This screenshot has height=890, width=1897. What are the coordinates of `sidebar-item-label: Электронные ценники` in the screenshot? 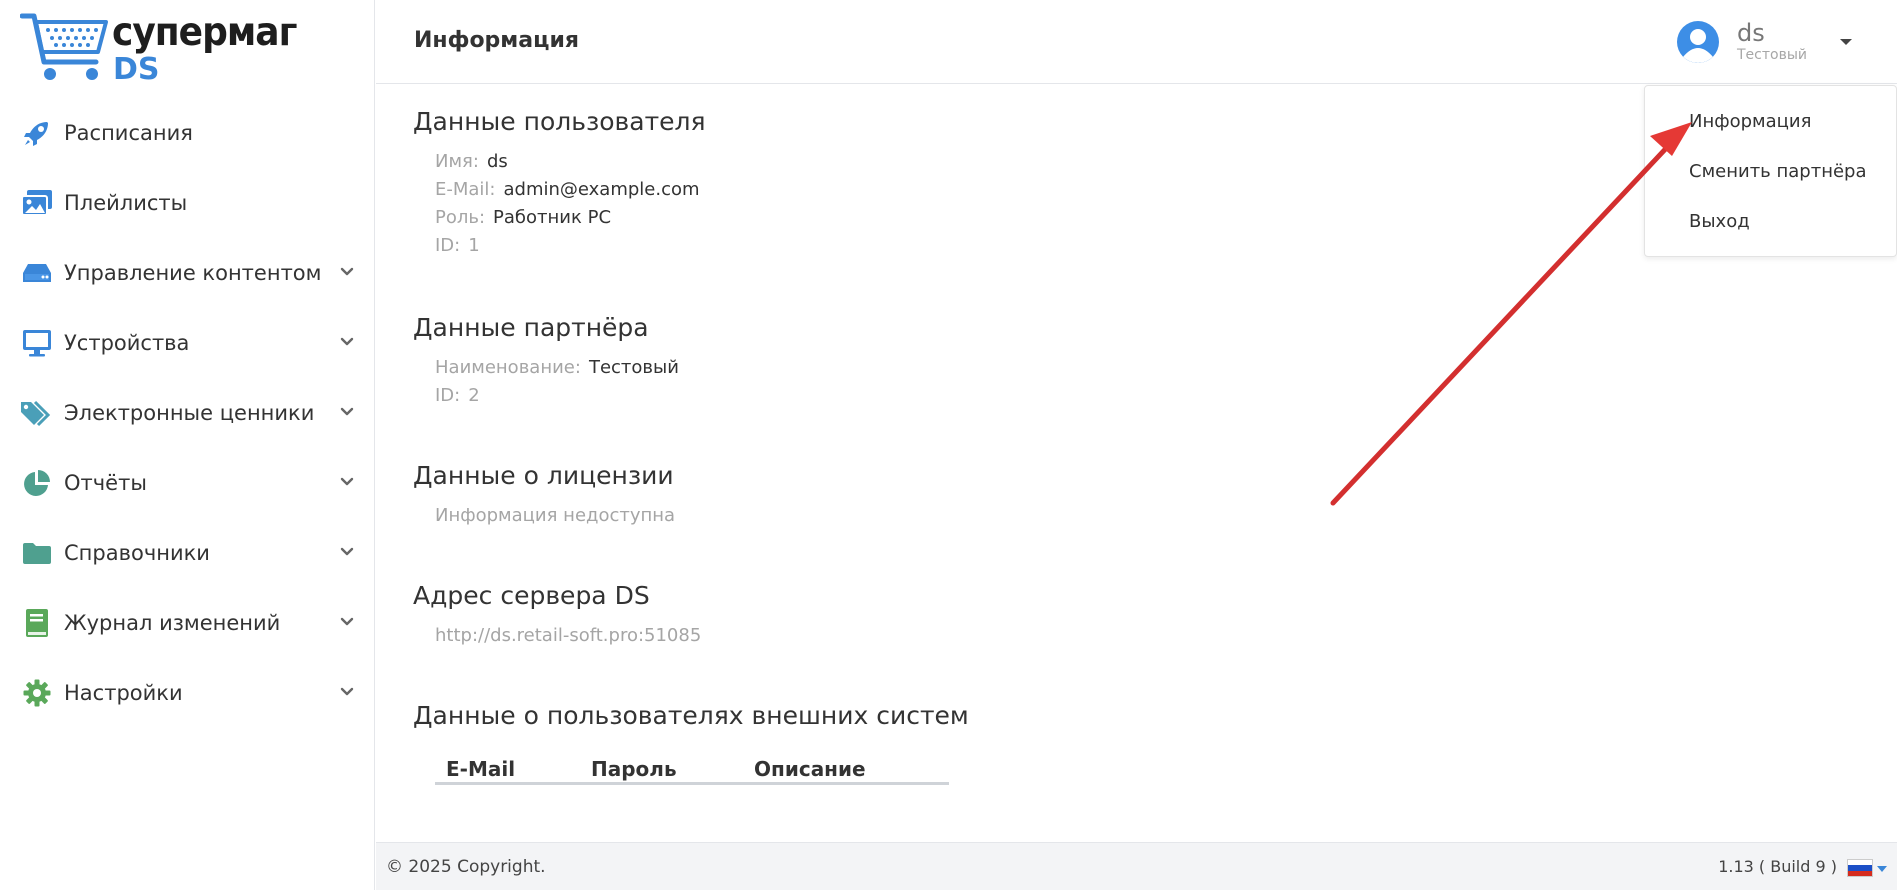 It's located at (189, 413).